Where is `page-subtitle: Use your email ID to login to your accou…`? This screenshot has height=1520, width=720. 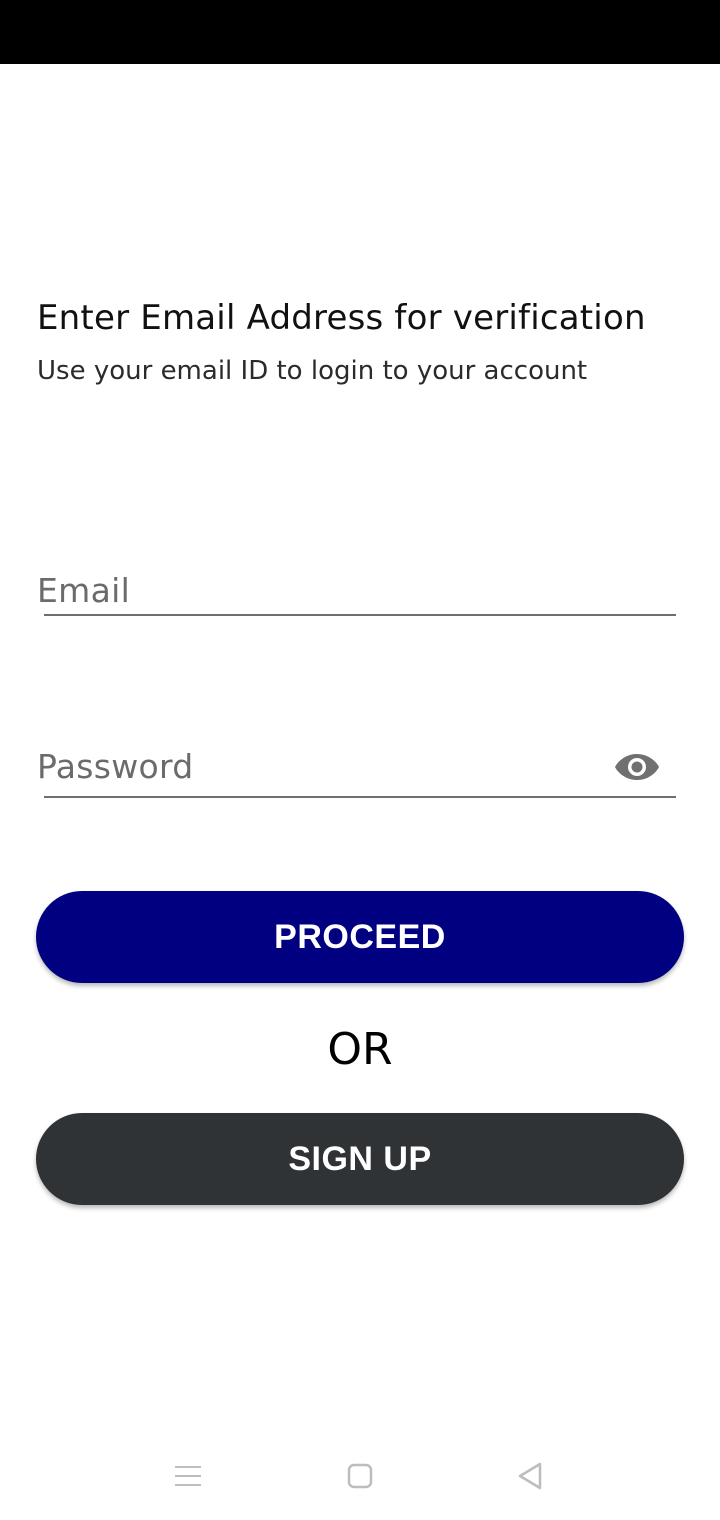
page-subtitle: Use your email ID to login to your accou… is located at coordinates (312, 371).